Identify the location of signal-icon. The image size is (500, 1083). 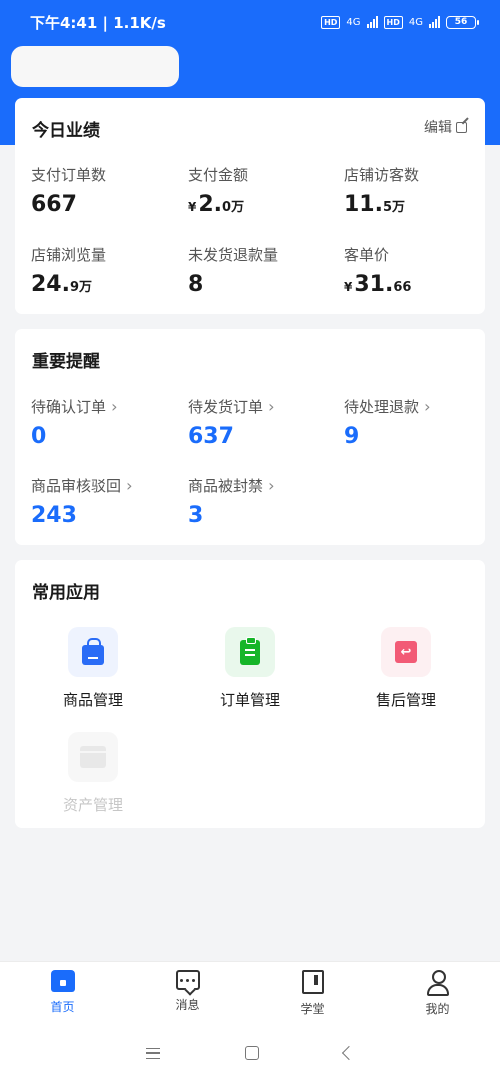
(372, 22).